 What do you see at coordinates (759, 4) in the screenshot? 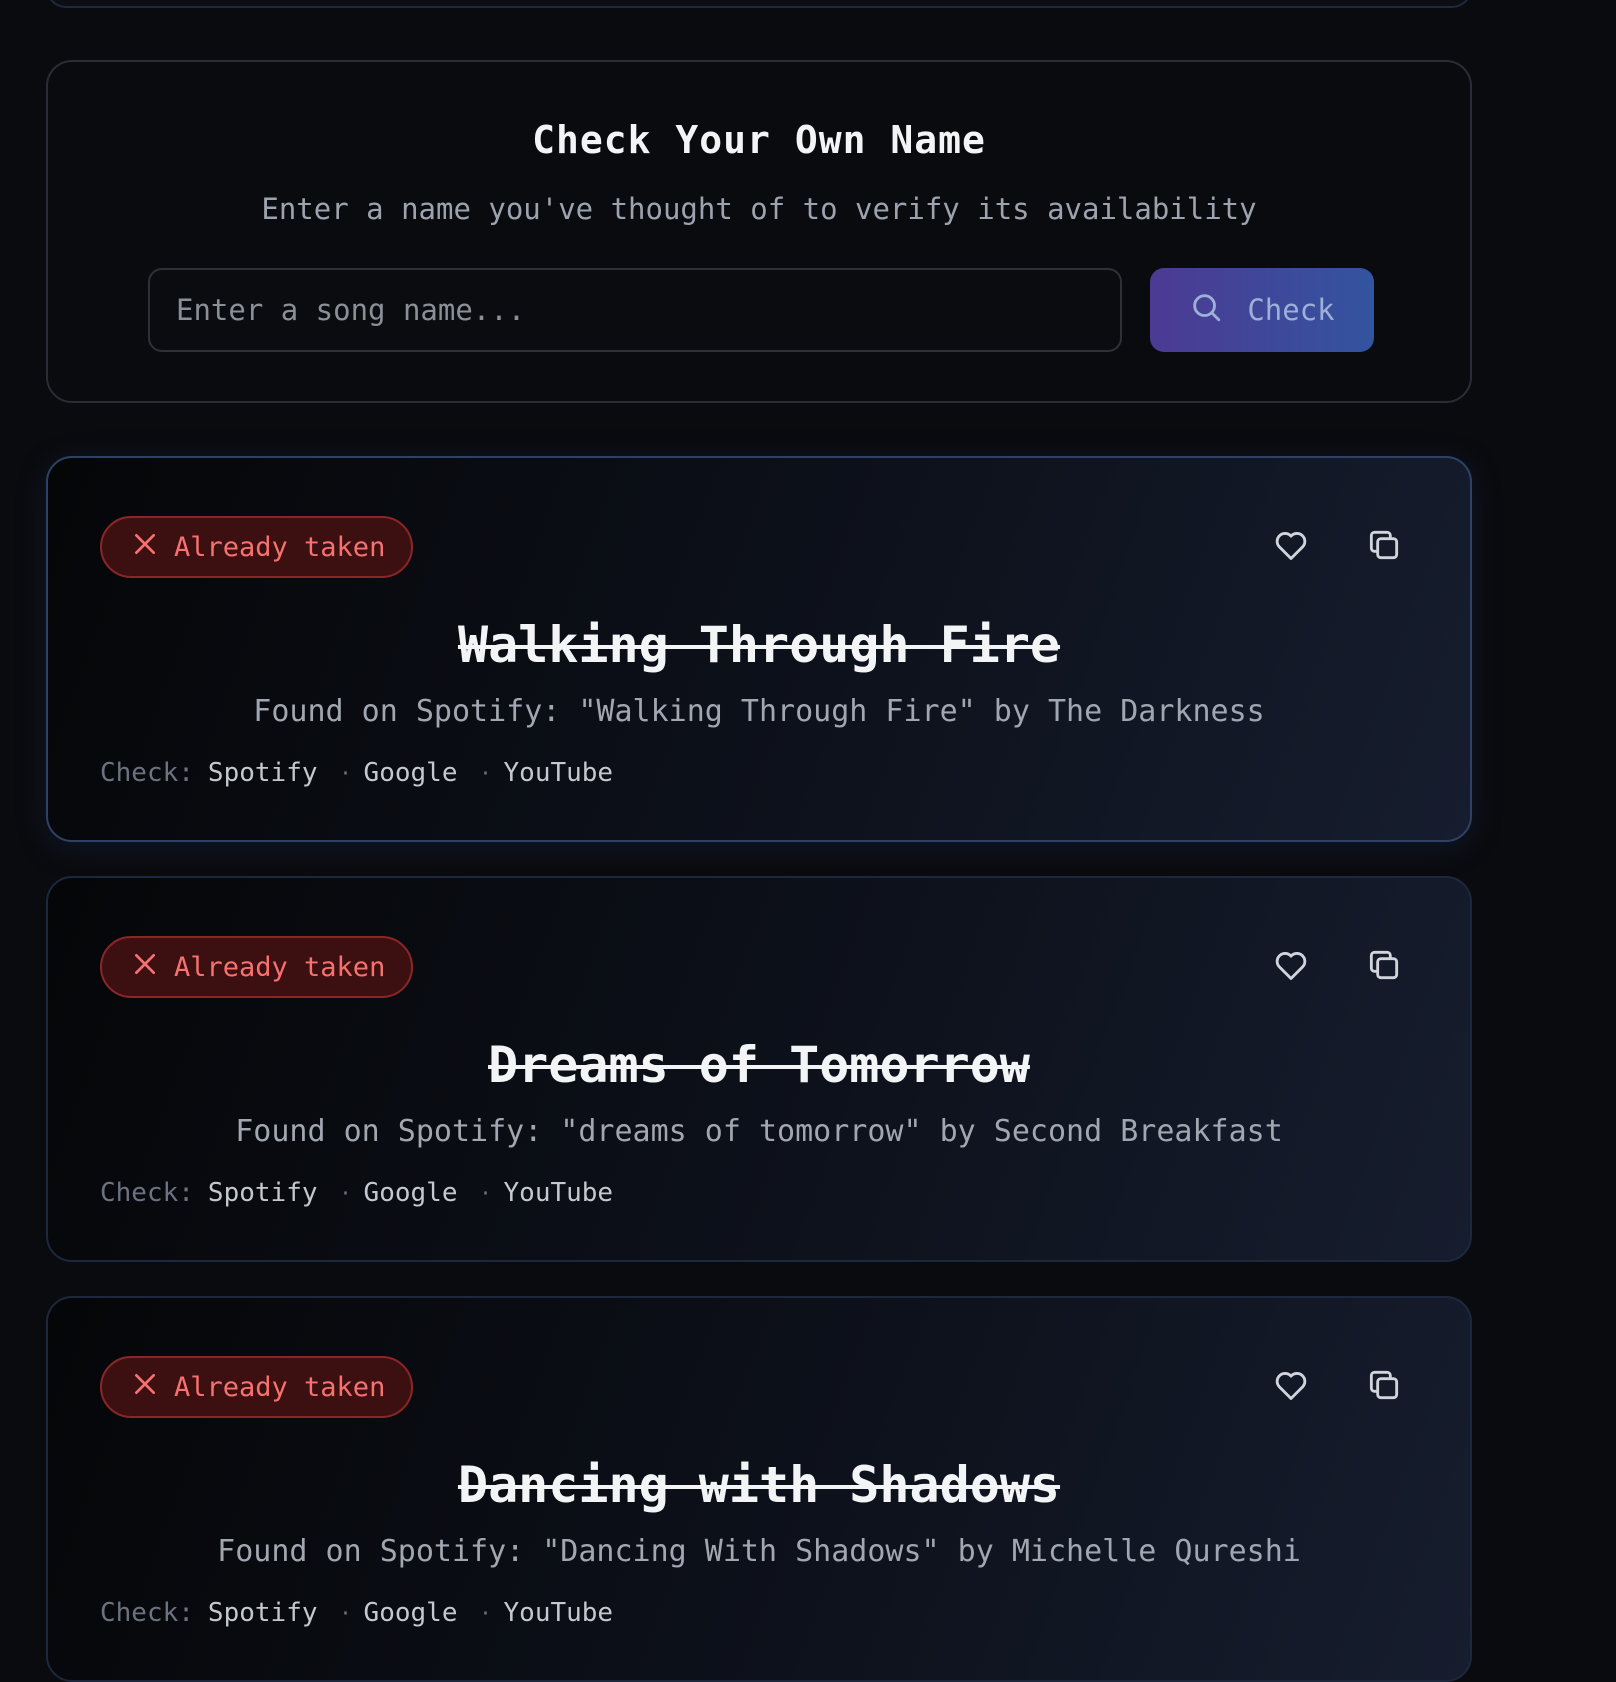
I see `previous-card-edge` at bounding box center [759, 4].